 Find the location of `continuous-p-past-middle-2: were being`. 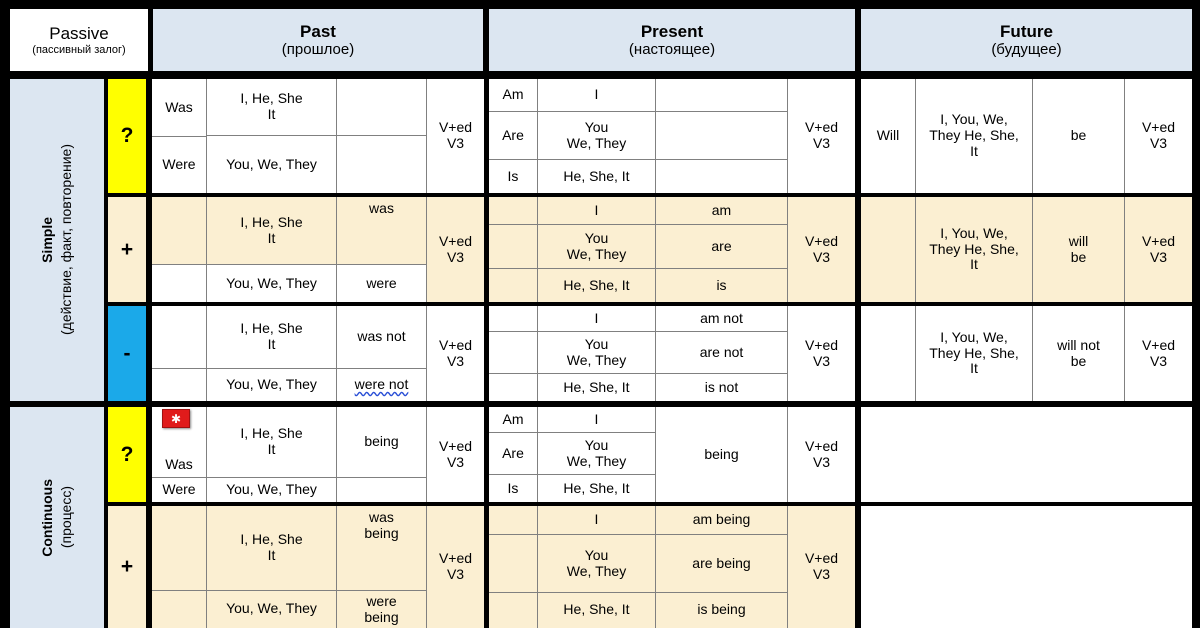

continuous-p-past-middle-2: were being is located at coordinates (382, 609).